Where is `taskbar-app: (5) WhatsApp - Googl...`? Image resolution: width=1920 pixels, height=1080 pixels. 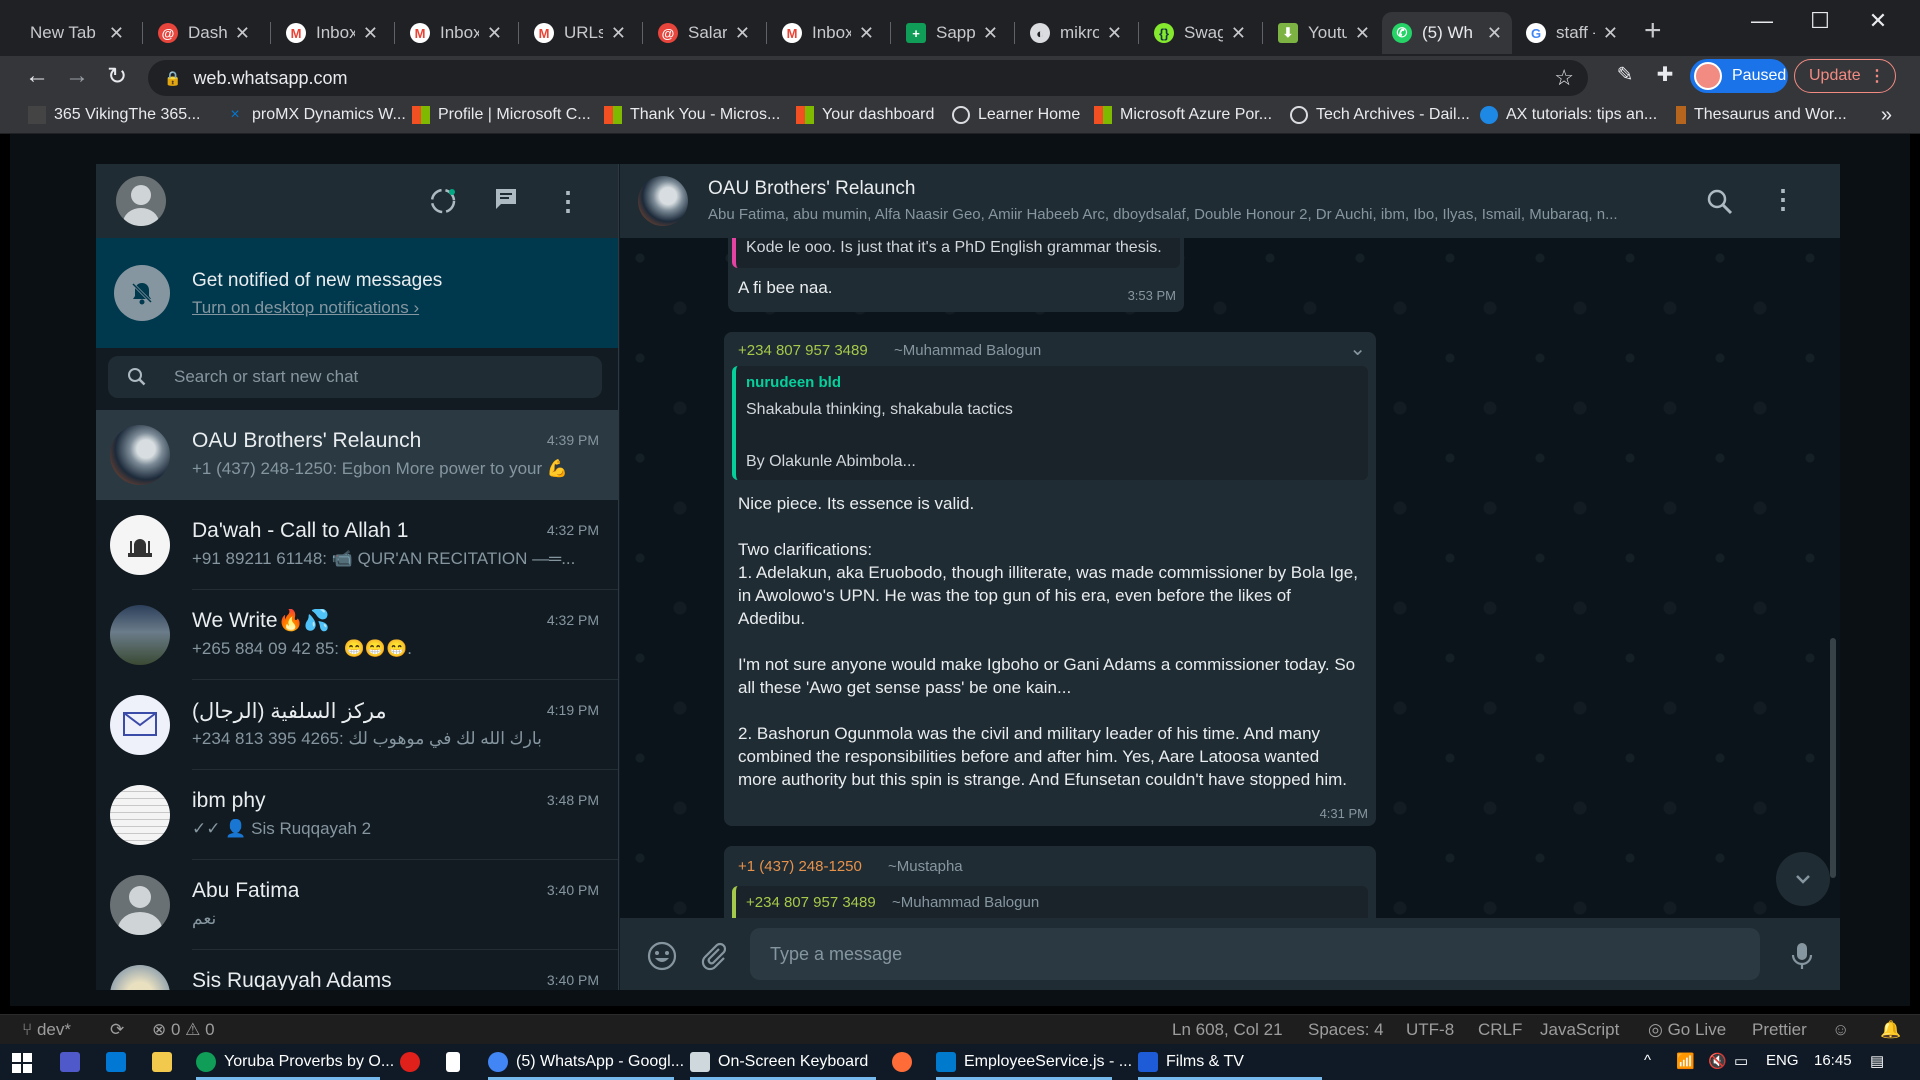 taskbar-app: (5) WhatsApp - Googl... is located at coordinates (586, 1064).